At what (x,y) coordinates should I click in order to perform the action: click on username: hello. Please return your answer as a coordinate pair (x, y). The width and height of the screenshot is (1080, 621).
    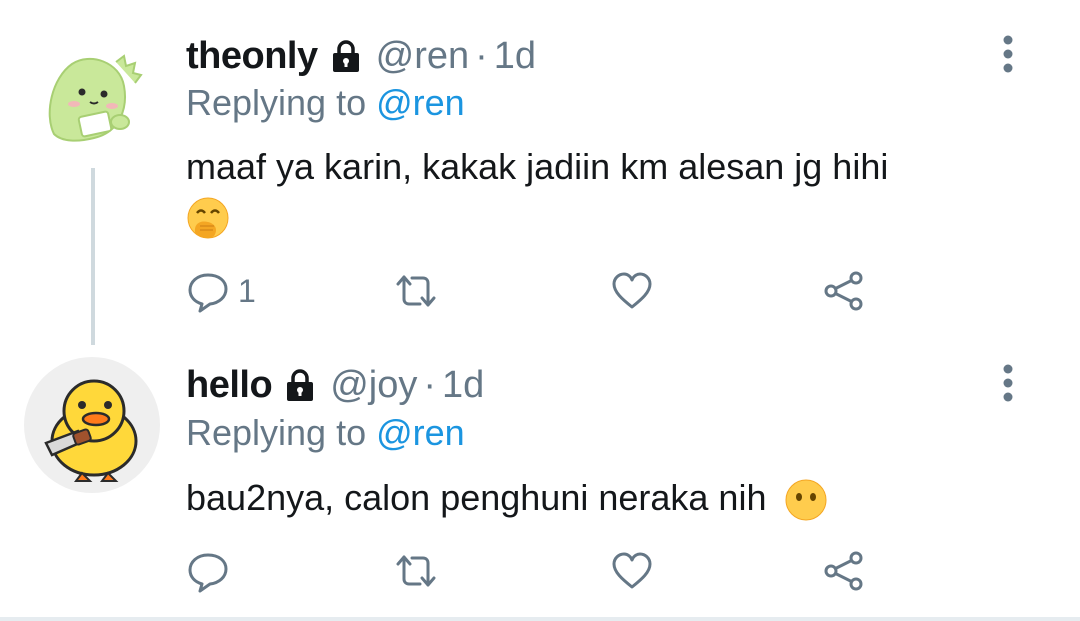
    Looking at the image, I should click on (229, 385).